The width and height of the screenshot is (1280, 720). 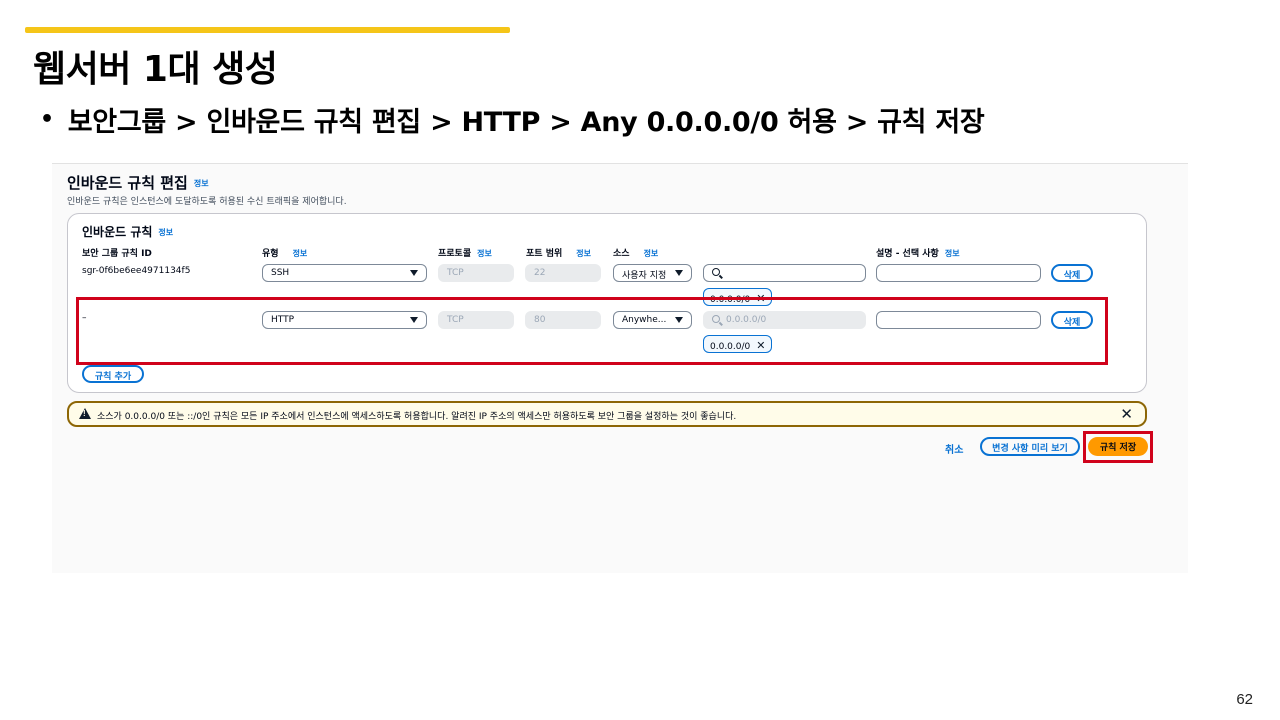 What do you see at coordinates (117, 232) in the screenshot?
I see `card-title-text: 인바운드 규칙` at bounding box center [117, 232].